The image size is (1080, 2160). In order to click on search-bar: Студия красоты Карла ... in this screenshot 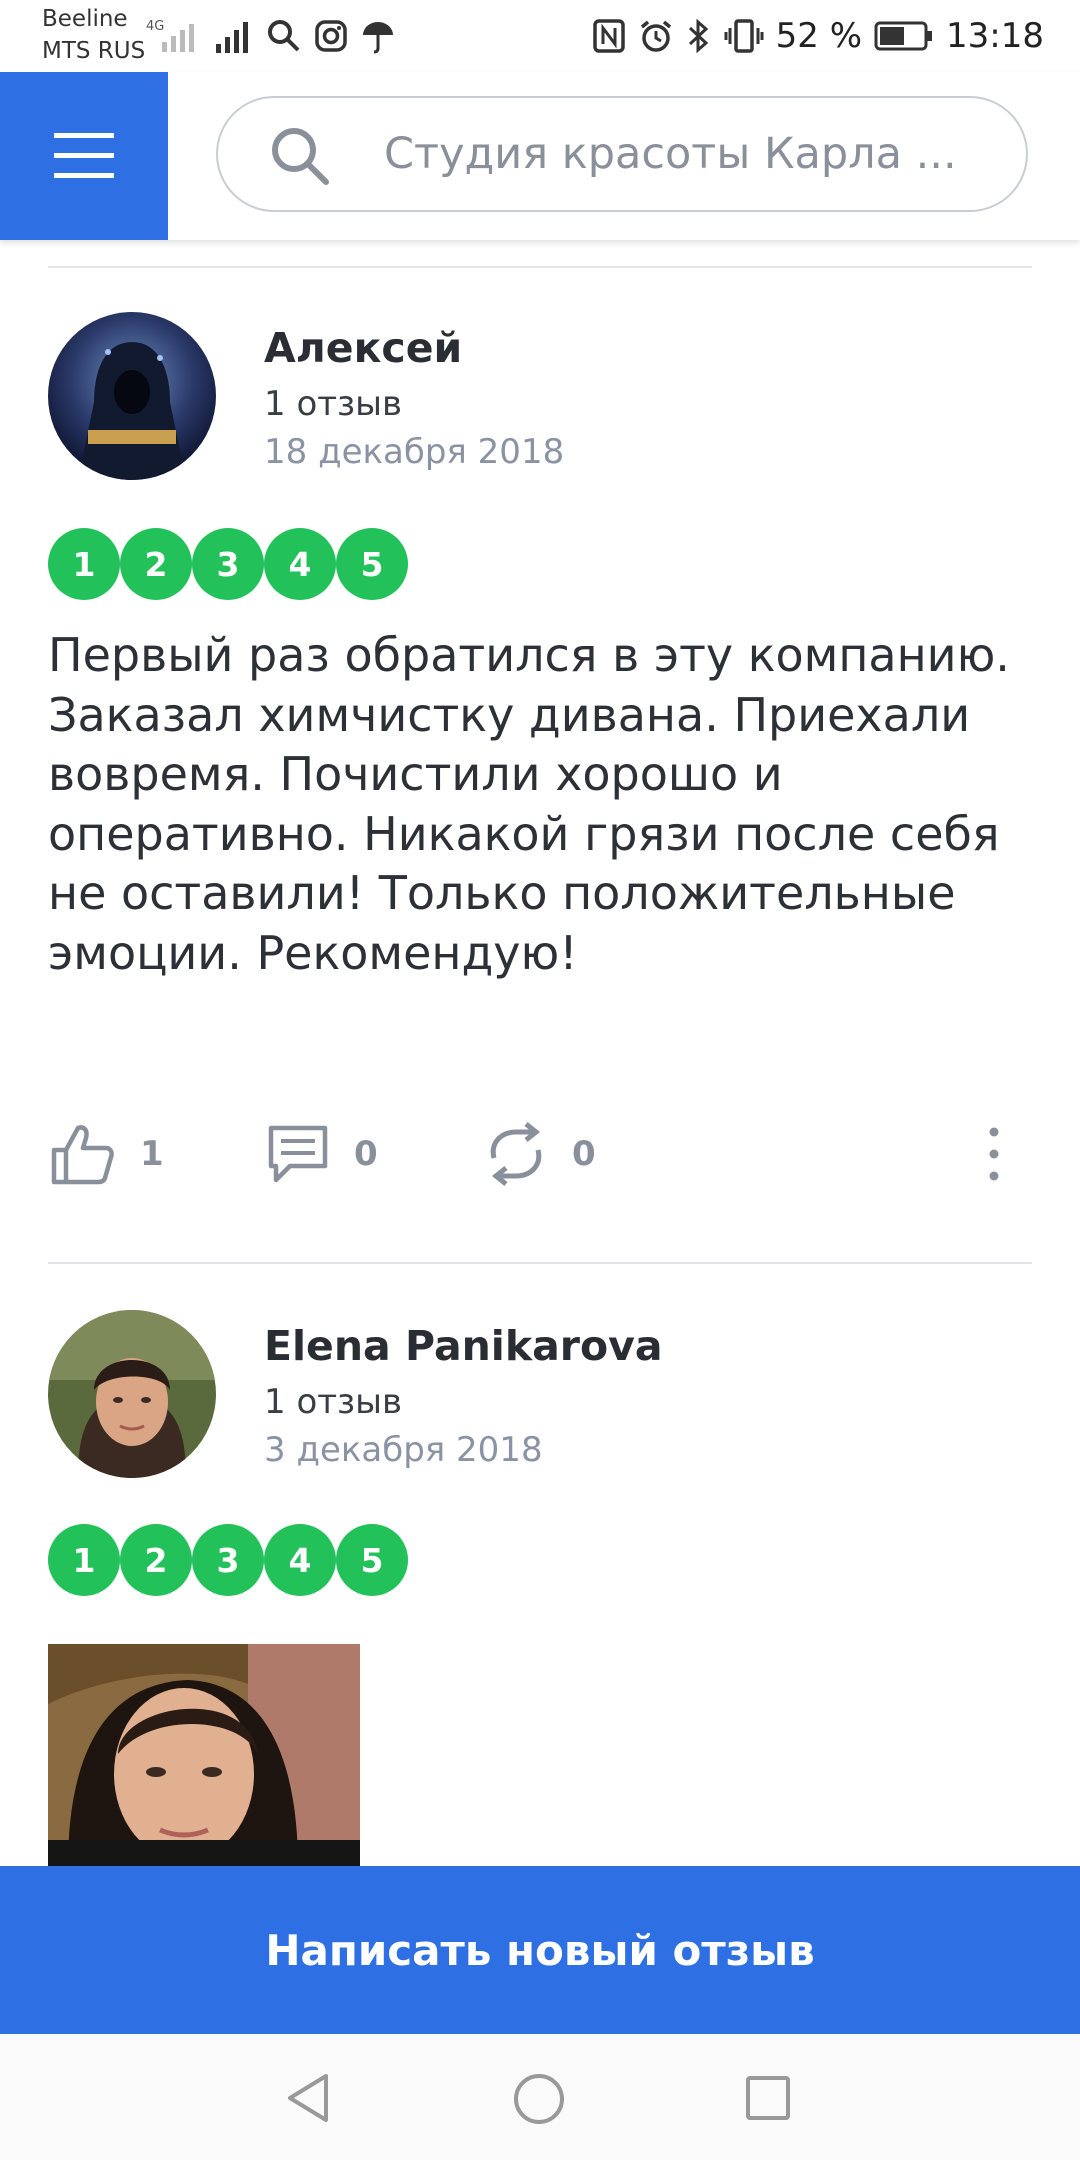, I will do `click(622, 154)`.